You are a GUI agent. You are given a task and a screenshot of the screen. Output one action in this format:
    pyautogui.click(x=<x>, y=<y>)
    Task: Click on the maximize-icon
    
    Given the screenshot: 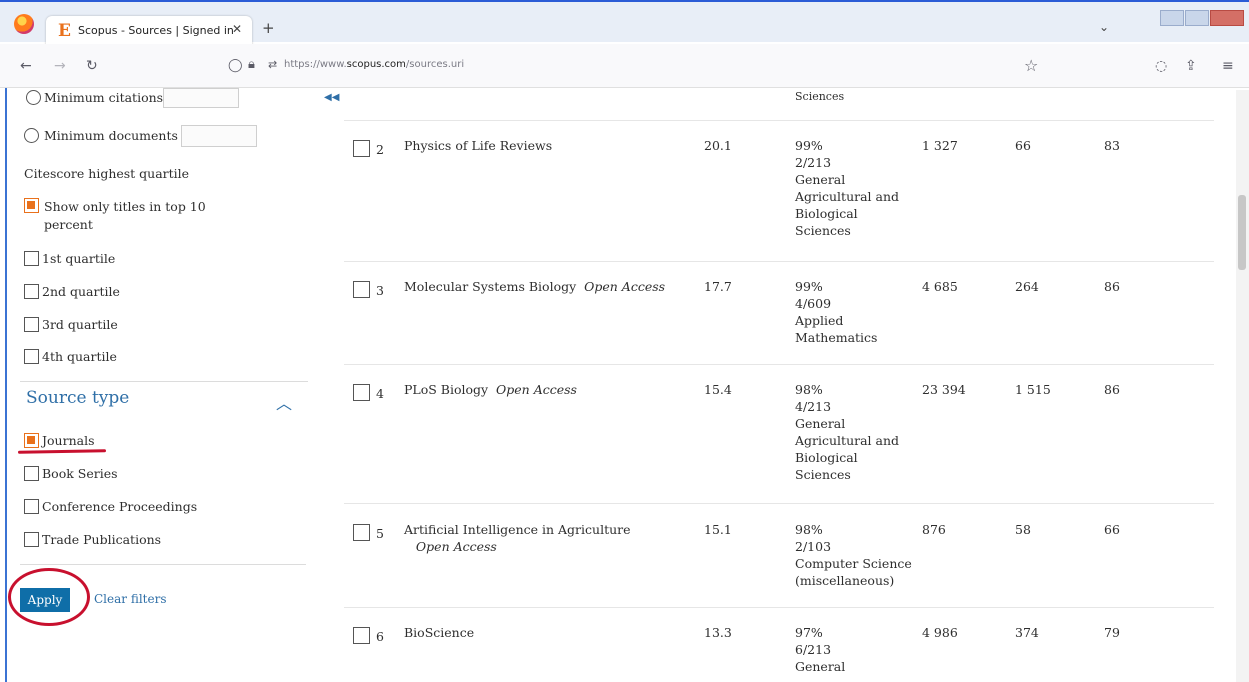 What is the action you would take?
    pyautogui.click(x=1197, y=18)
    